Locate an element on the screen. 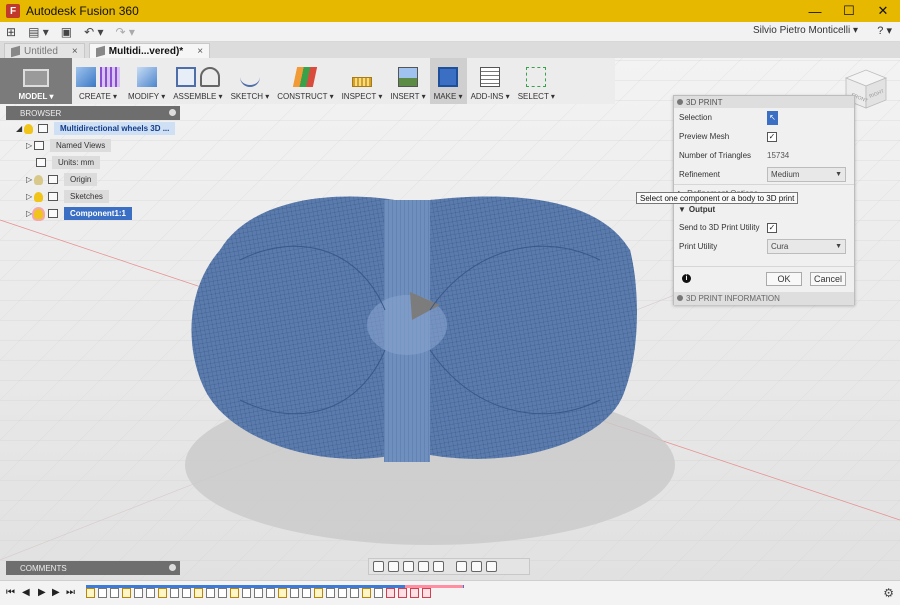 Image resolution: width=900 pixels, height=605 pixels. pan-icon is located at coordinates (408, 566).